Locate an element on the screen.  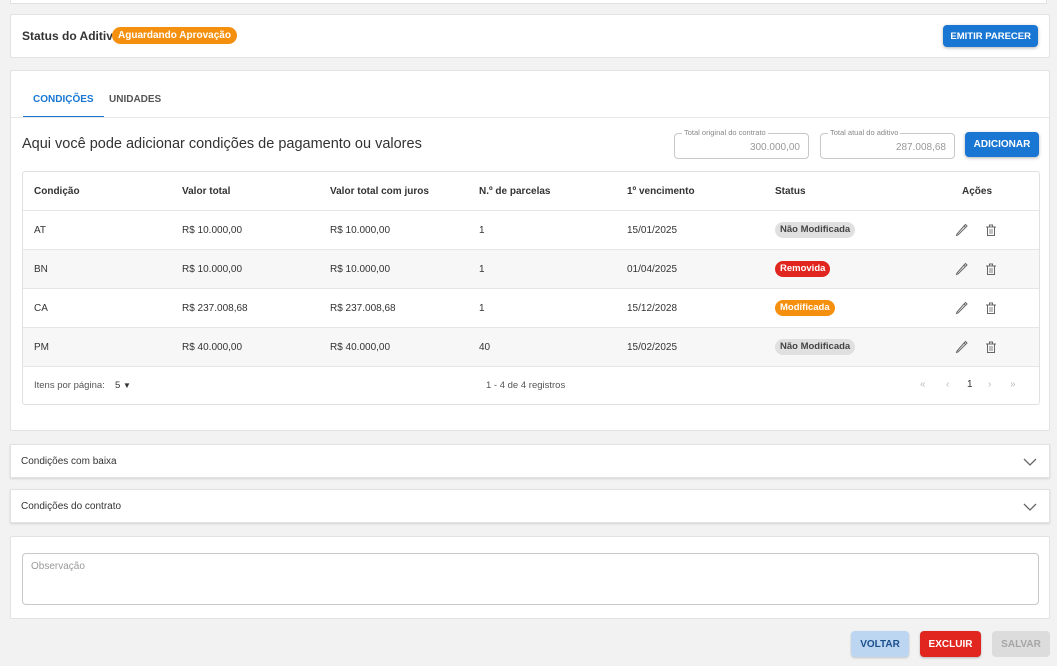
last-page-icon: » is located at coordinates (1013, 384).